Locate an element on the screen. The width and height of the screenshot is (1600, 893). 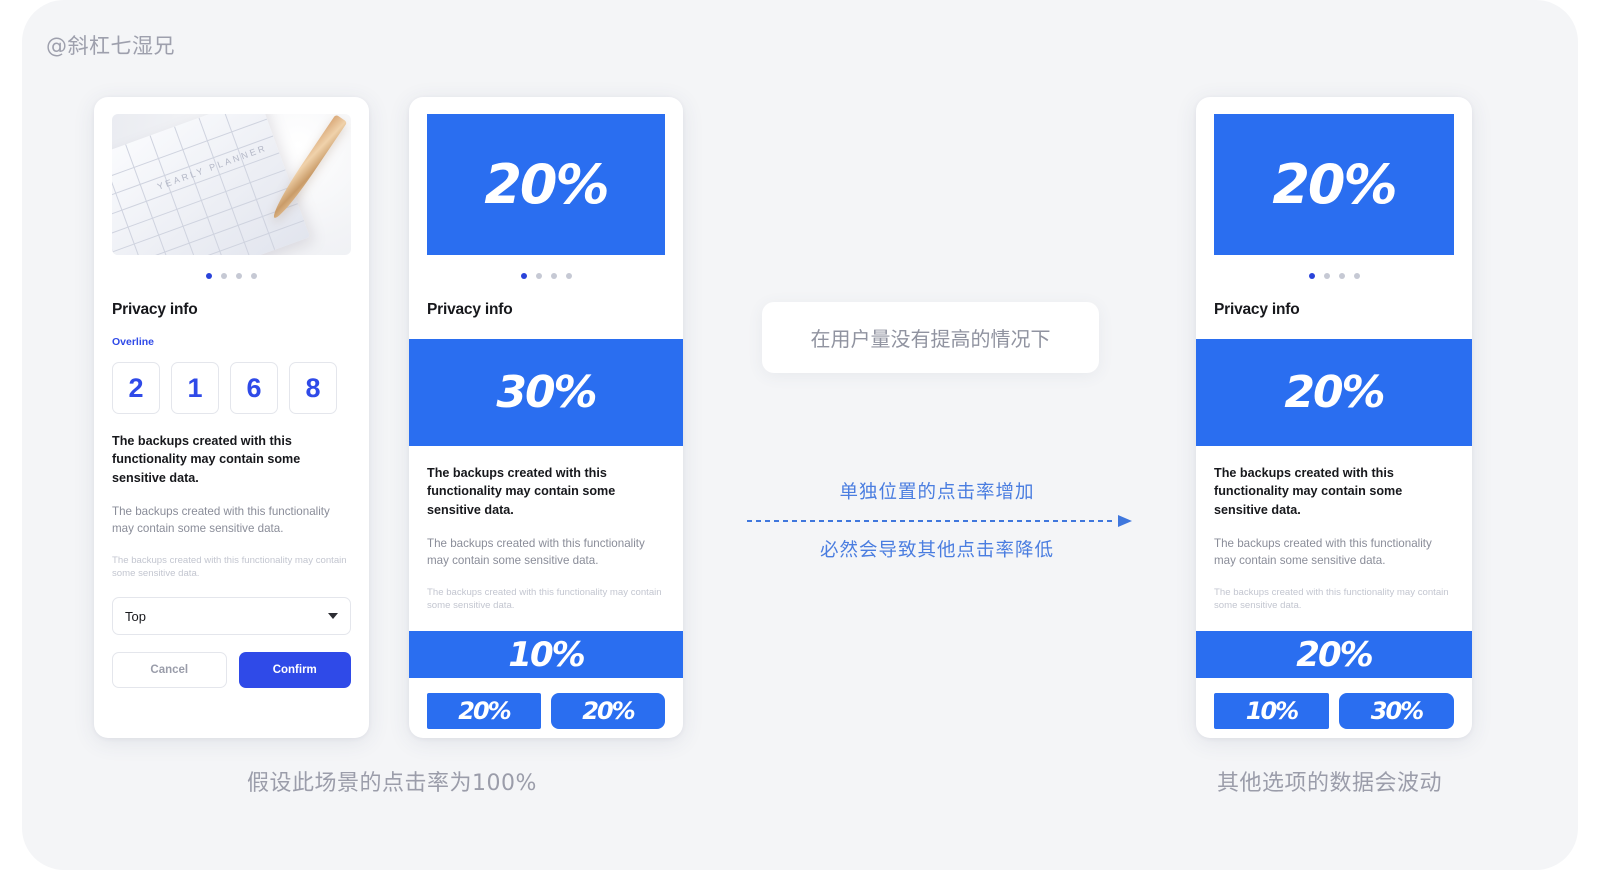
low-percent-value: 10% is located at coordinates (546, 654).